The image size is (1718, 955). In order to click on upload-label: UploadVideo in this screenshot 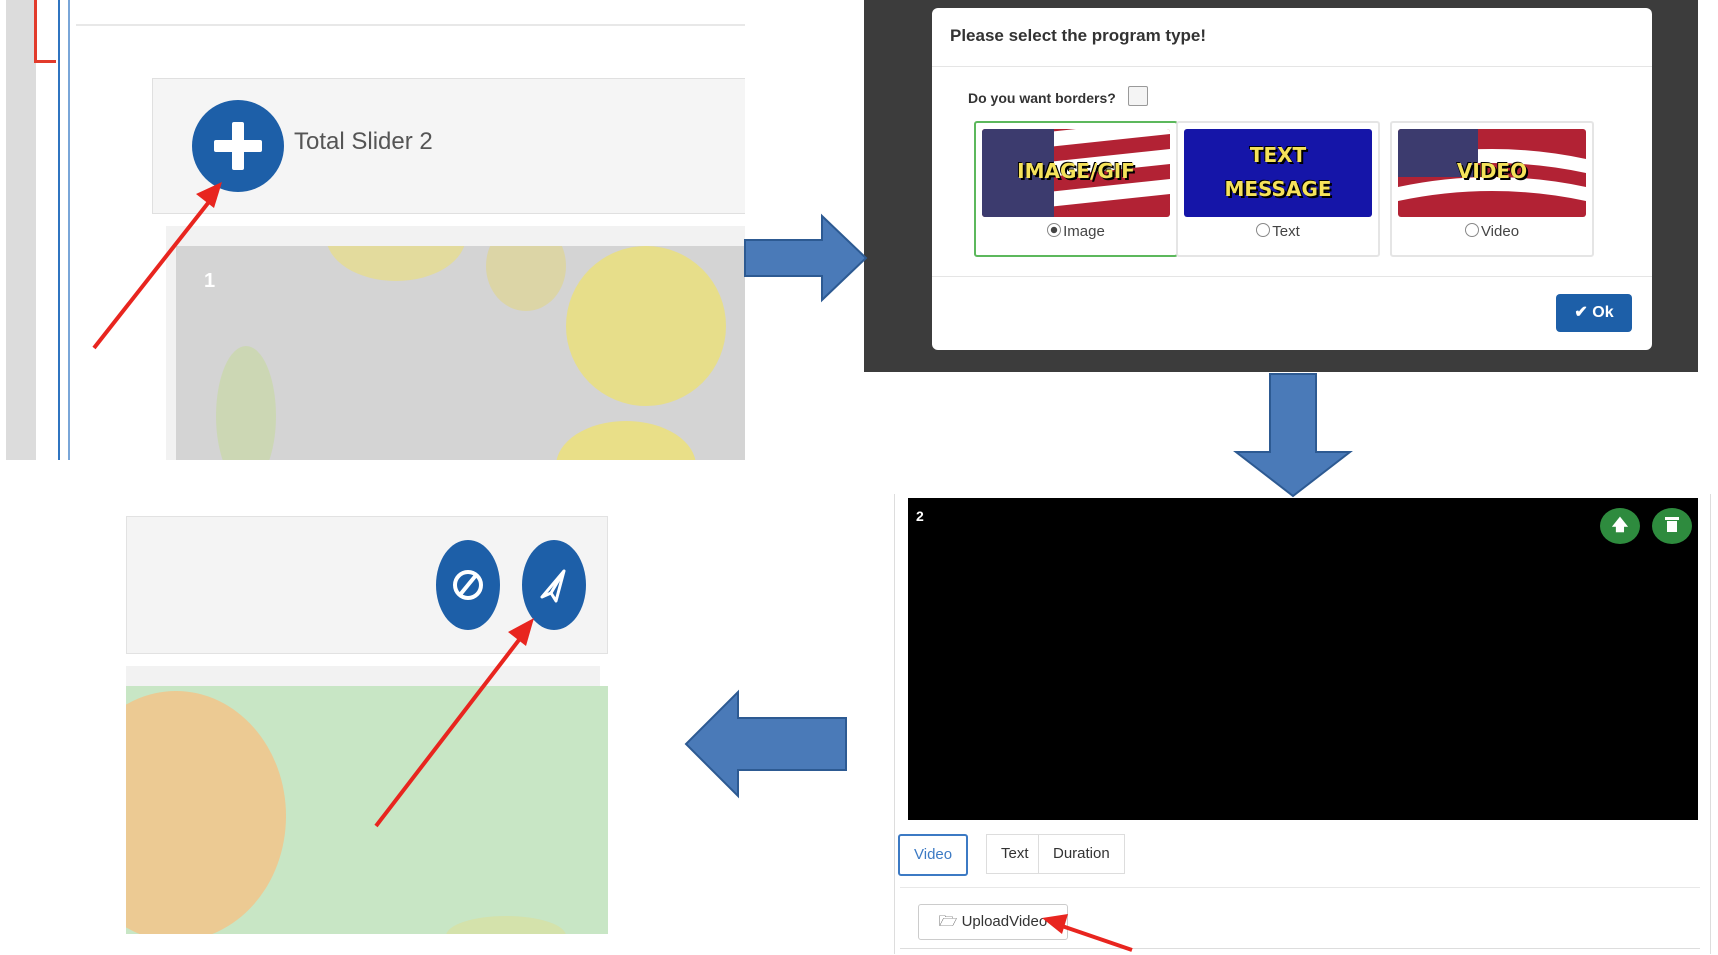, I will do `click(1004, 921)`.